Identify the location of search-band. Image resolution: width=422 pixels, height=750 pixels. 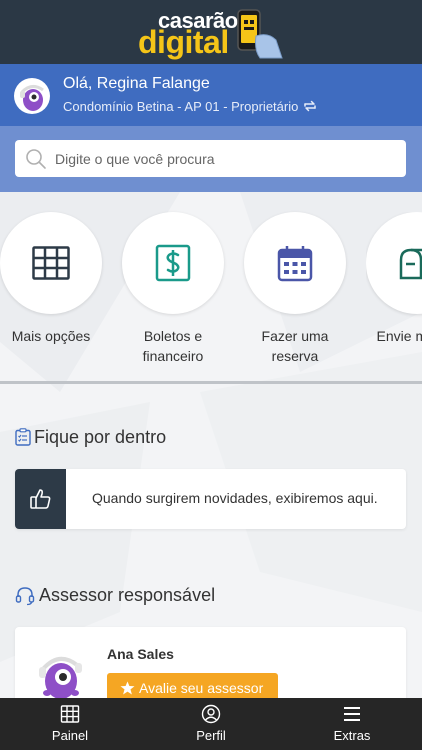
(211, 159).